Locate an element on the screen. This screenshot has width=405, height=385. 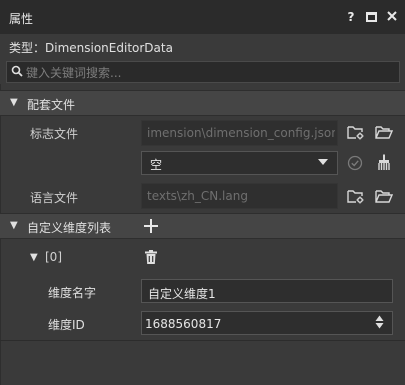
lang-file-value: texts\zh_CN.lang is located at coordinates (197, 196).